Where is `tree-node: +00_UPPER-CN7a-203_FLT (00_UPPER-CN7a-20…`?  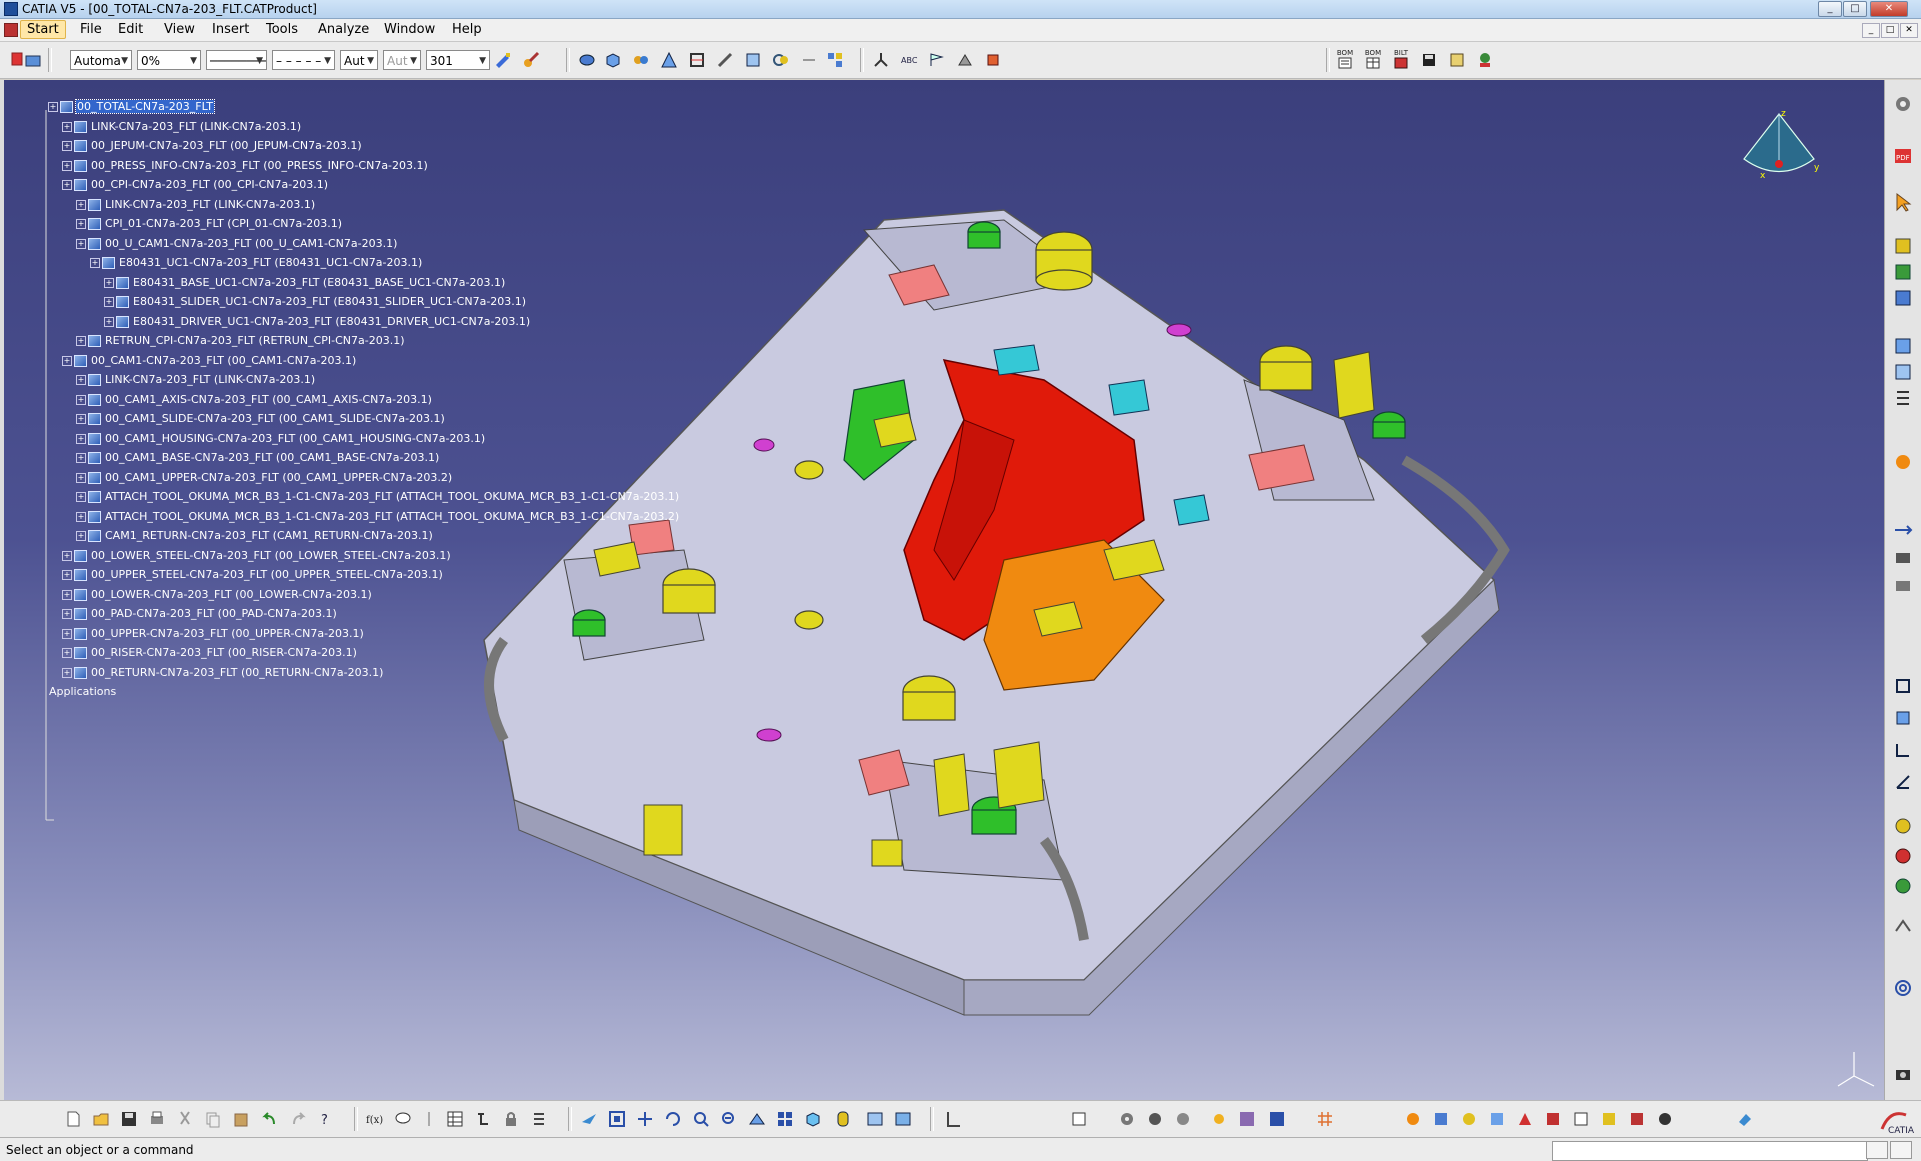 tree-node: +00_UPPER-CN7a-203_FLT (00_UPPER-CN7a-20… is located at coordinates (213, 634).